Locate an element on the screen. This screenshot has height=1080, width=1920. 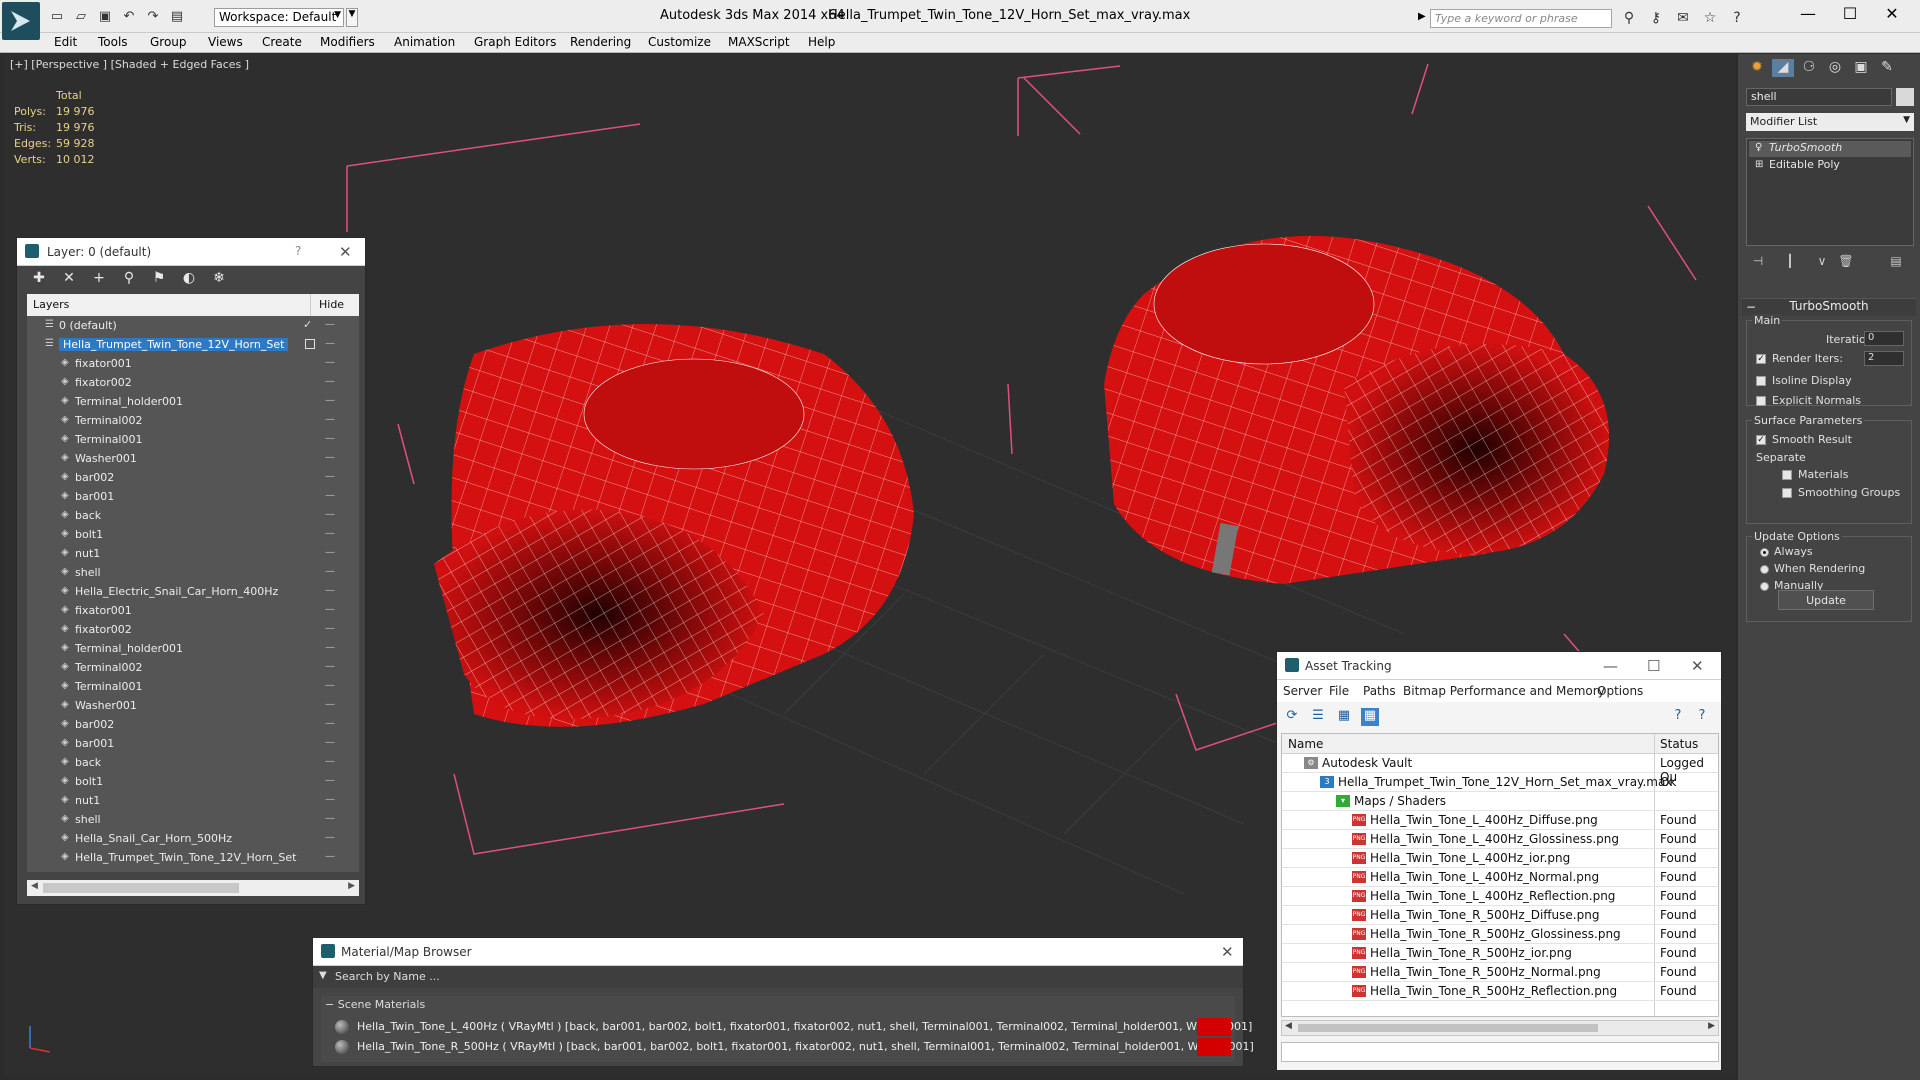
layer-panel-titlebar: Layer: 0 (default) ? ✕ is located at coordinates (191, 252).